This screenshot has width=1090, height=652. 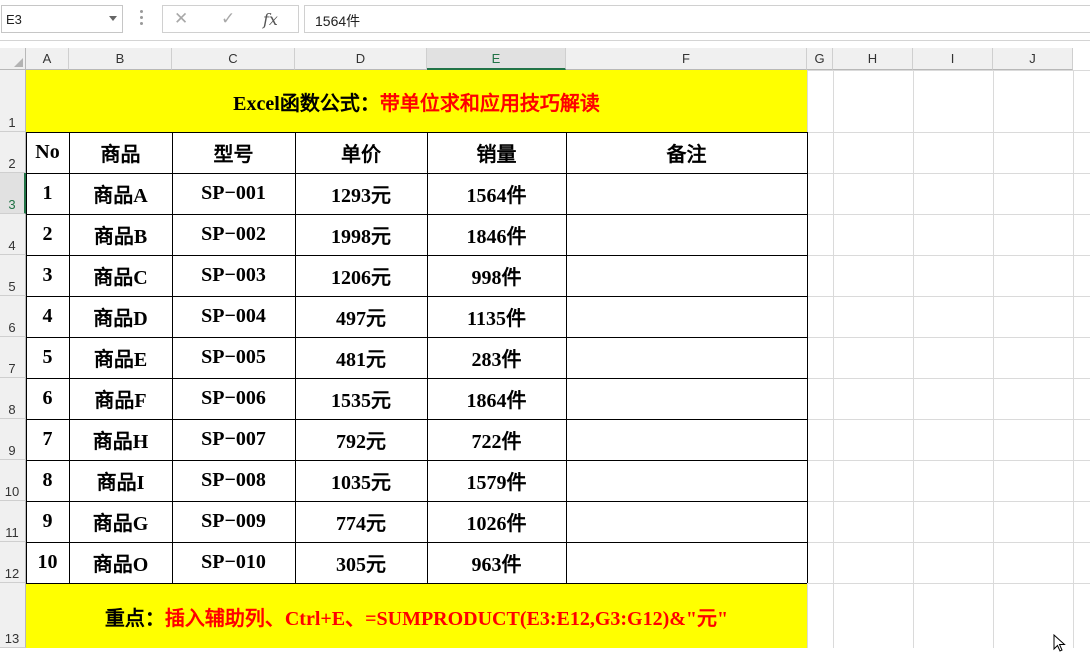 I want to click on table-cell: 商品E, so click(x=120, y=357).